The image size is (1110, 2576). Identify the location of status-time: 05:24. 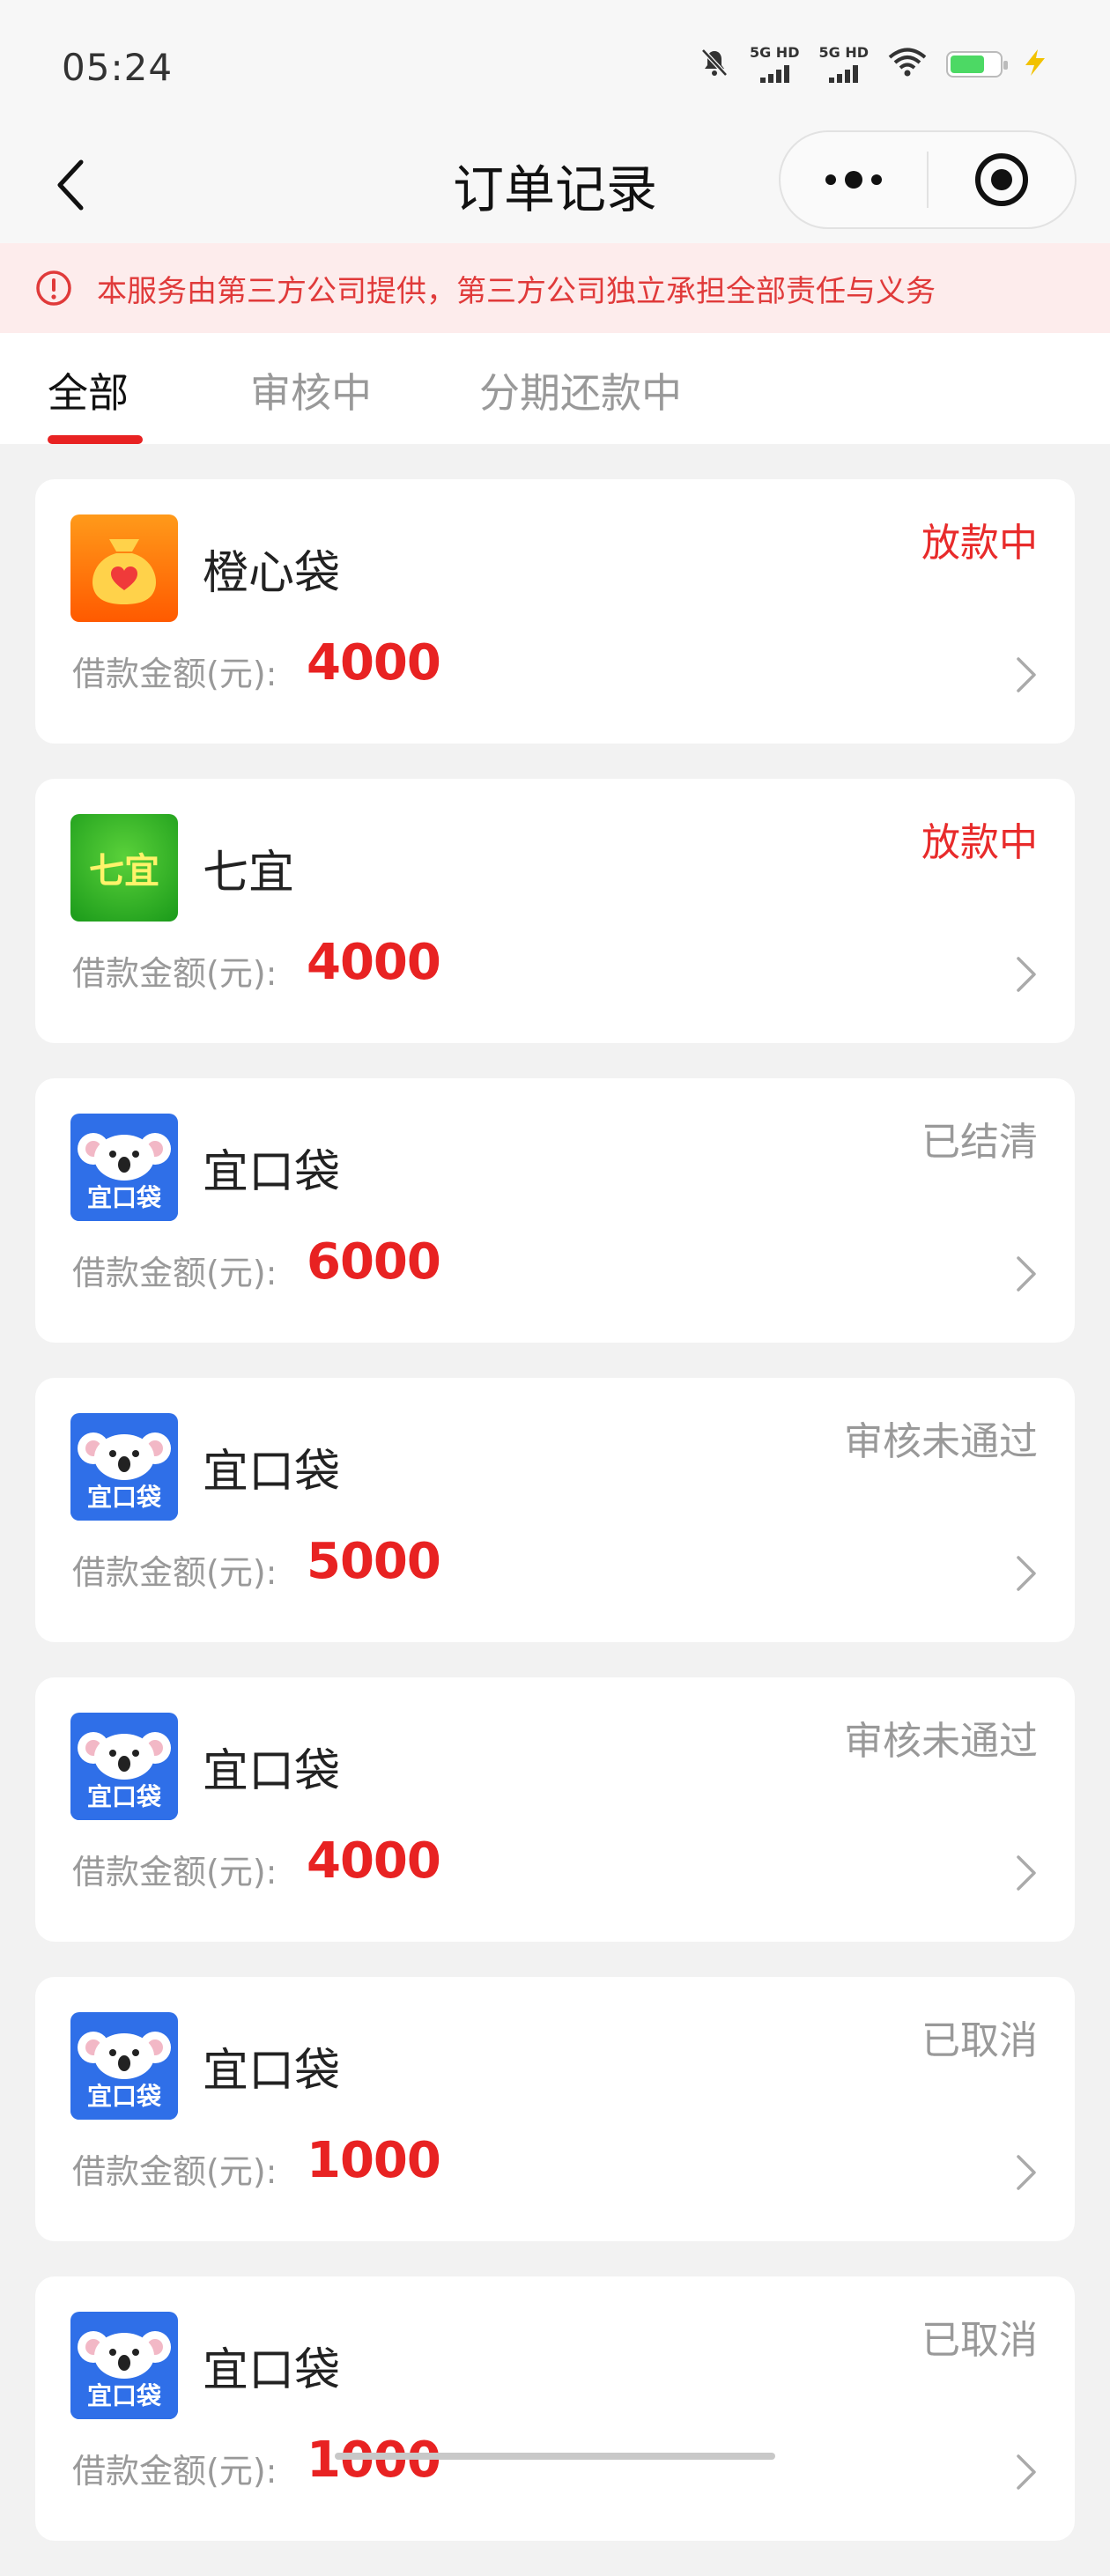
(118, 67).